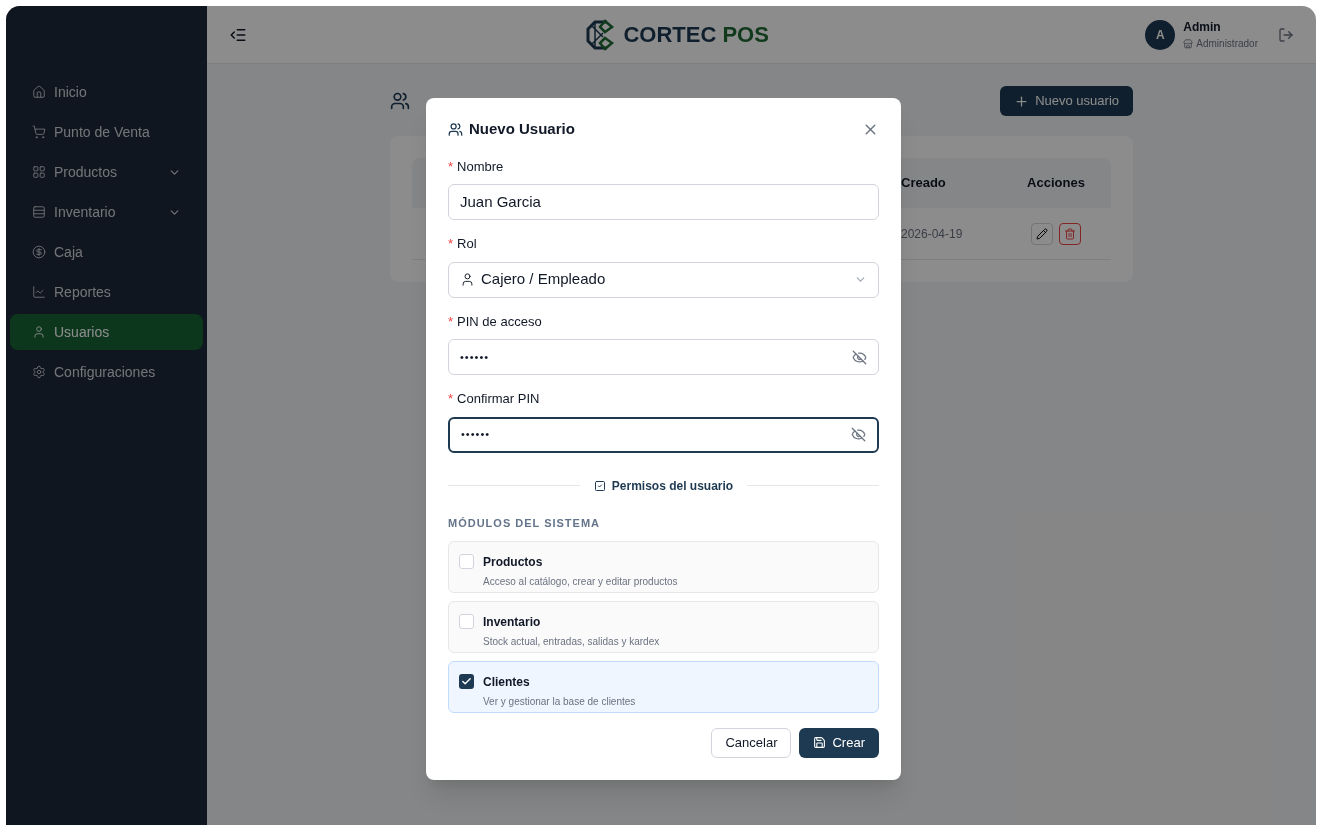  What do you see at coordinates (663, 279) in the screenshot?
I see `role-select: Cajero / Empleado` at bounding box center [663, 279].